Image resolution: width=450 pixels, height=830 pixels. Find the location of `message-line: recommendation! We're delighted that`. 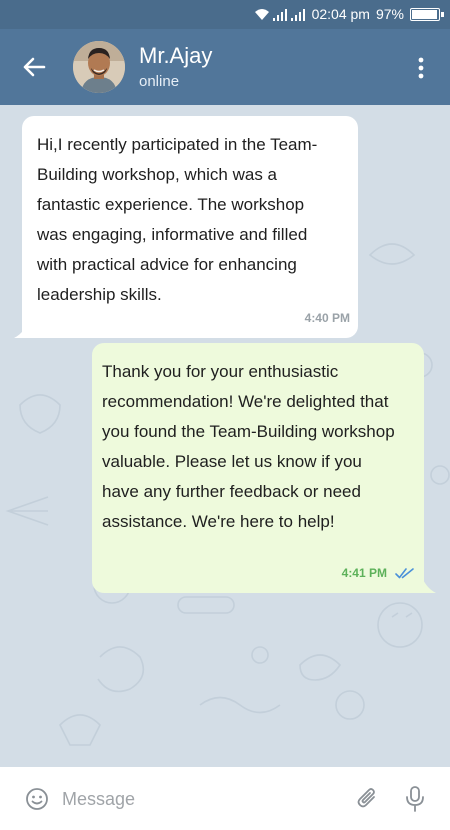

message-line: recommendation! We're delighted that is located at coordinates (245, 401).